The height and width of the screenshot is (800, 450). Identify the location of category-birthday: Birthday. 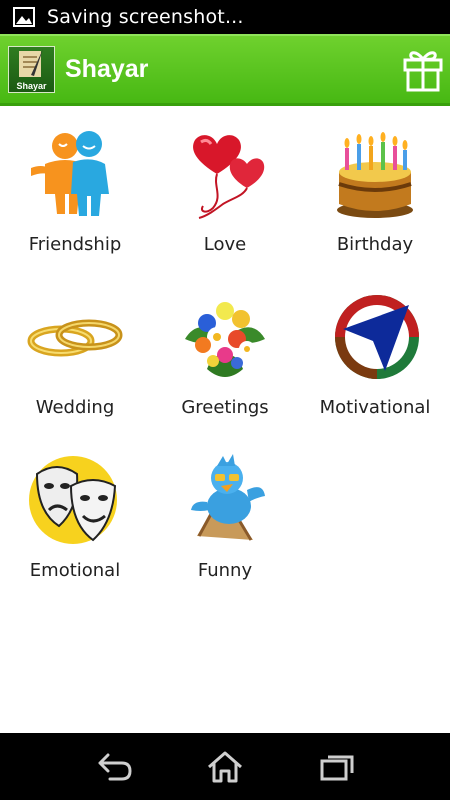
(375, 181).